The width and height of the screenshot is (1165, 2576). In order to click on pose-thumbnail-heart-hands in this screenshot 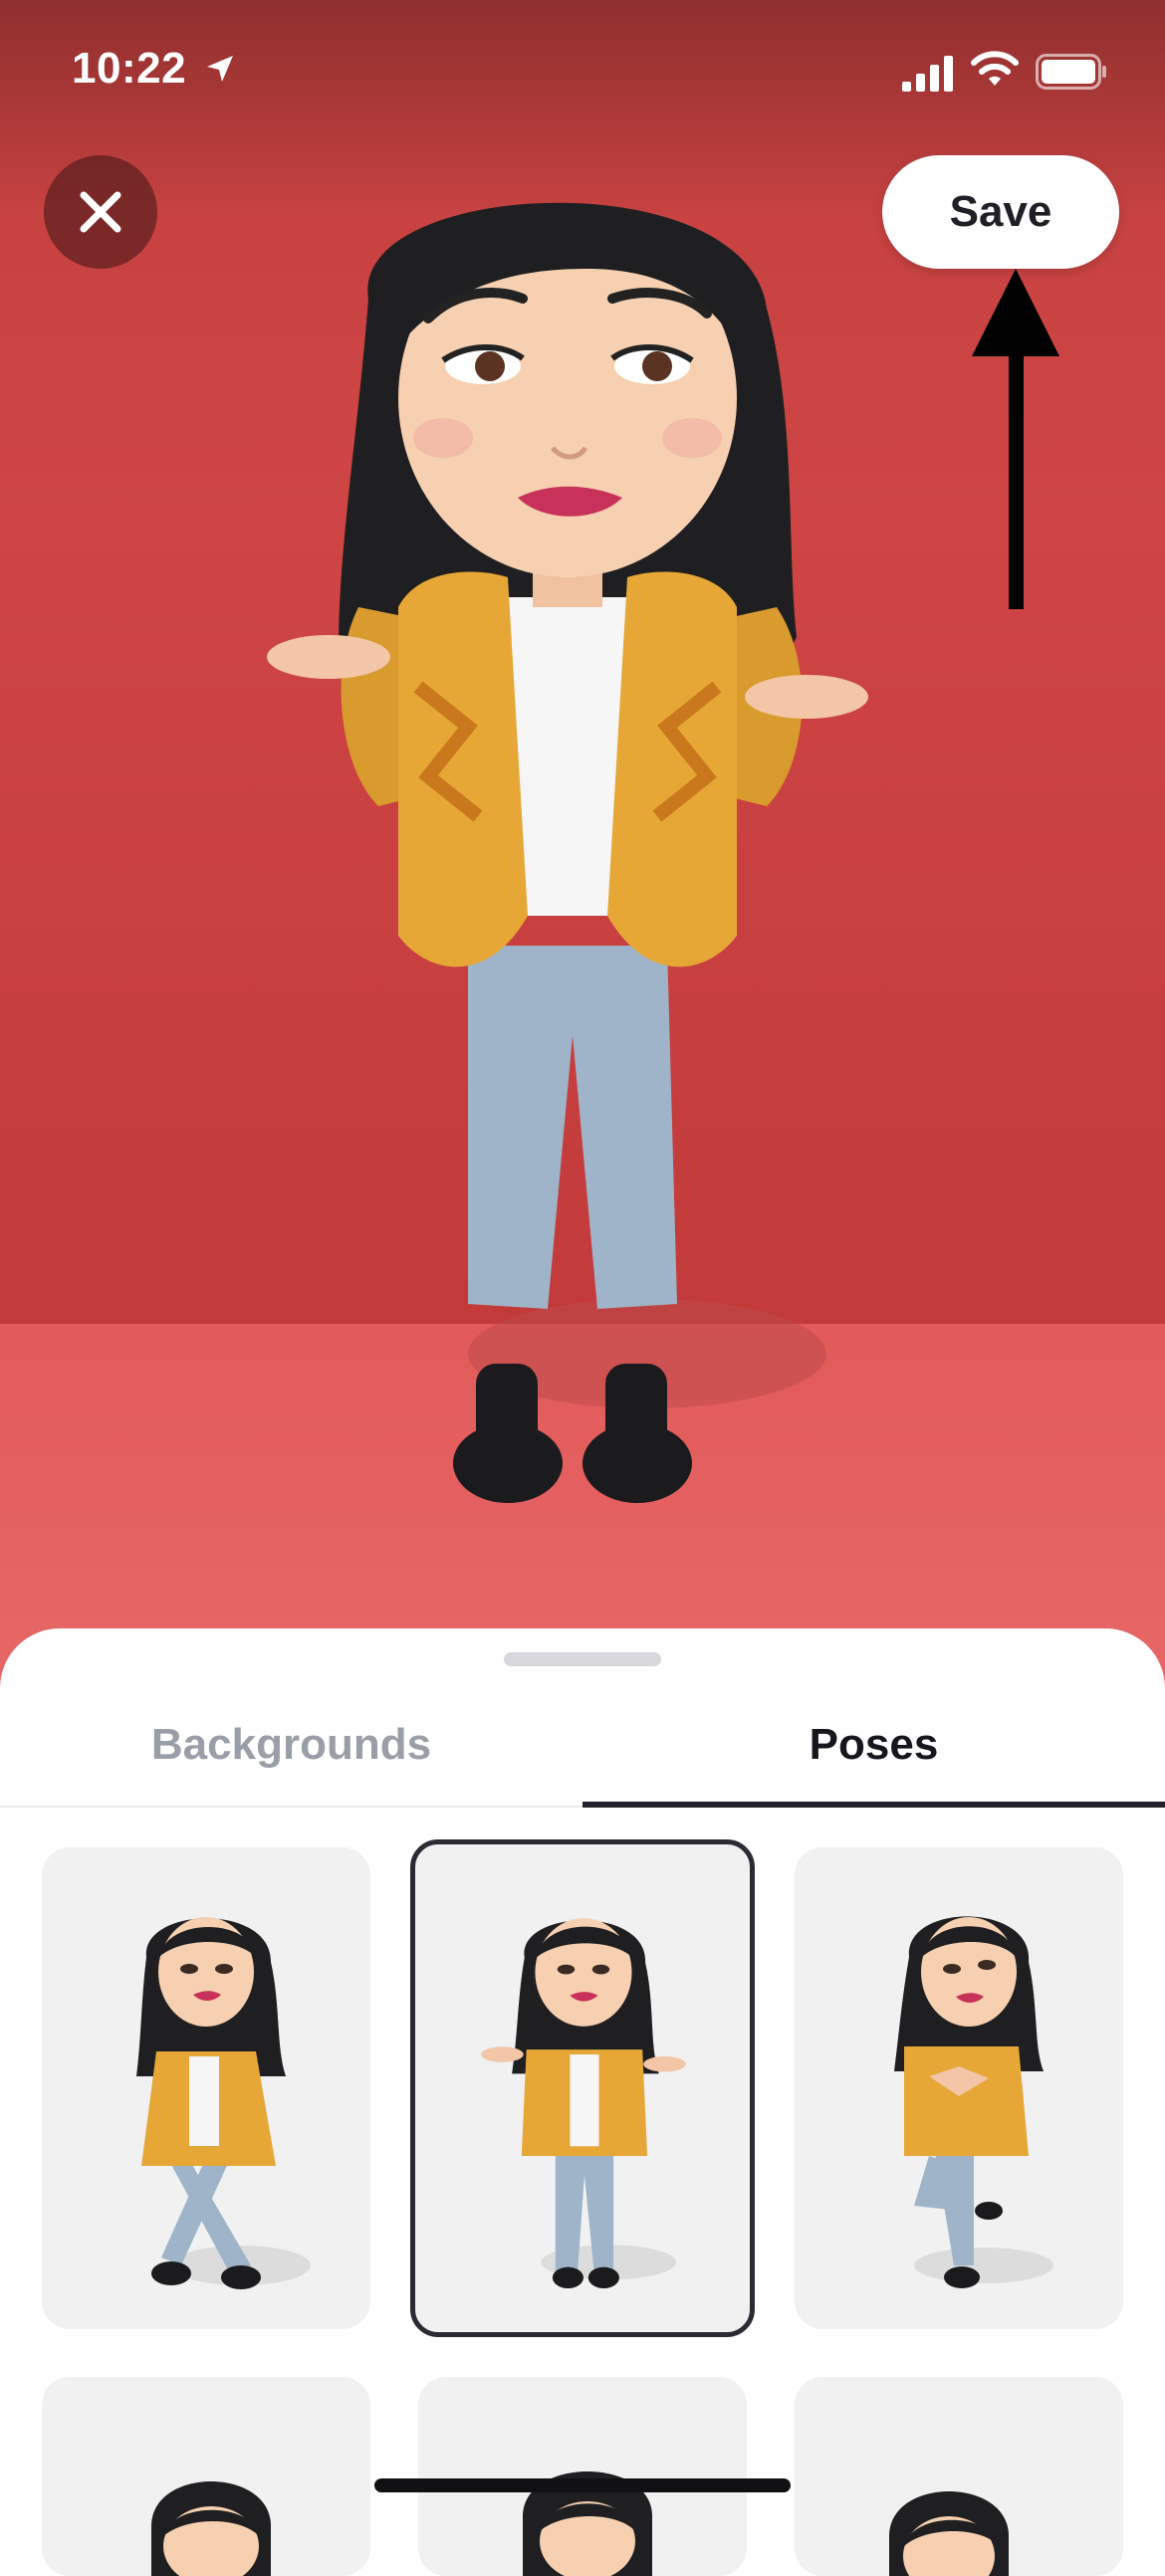, I will do `click(959, 2088)`.